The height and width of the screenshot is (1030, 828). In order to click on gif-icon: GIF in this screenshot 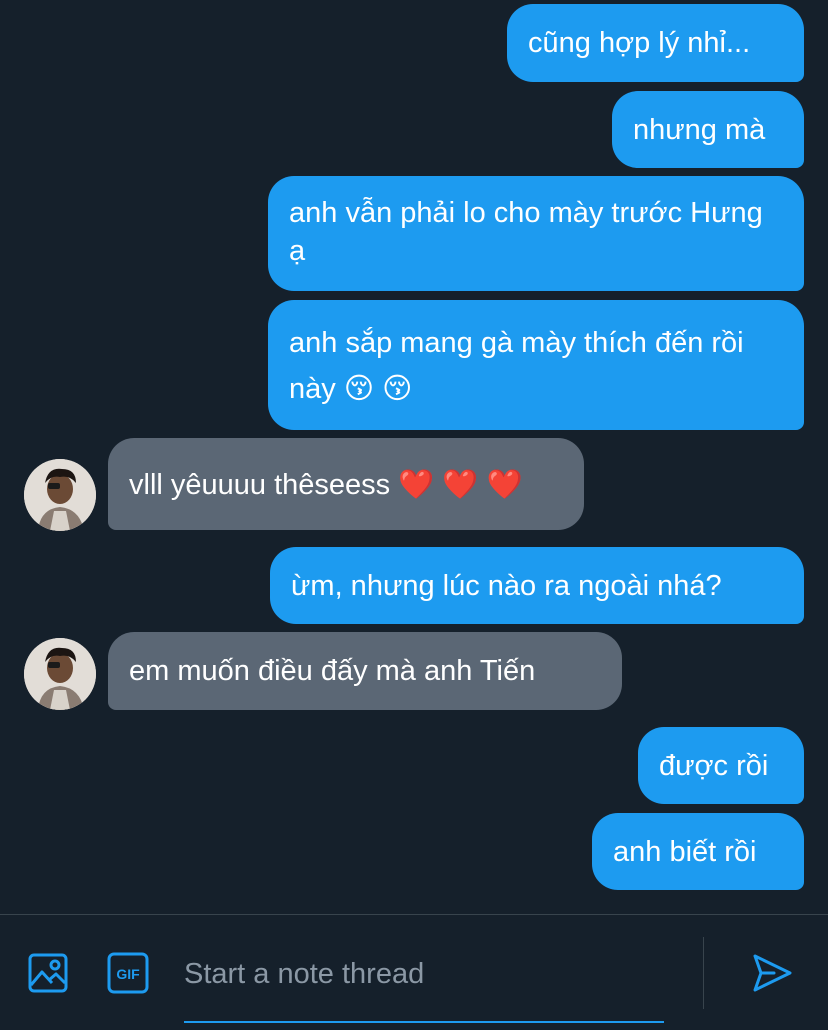, I will do `click(128, 973)`.